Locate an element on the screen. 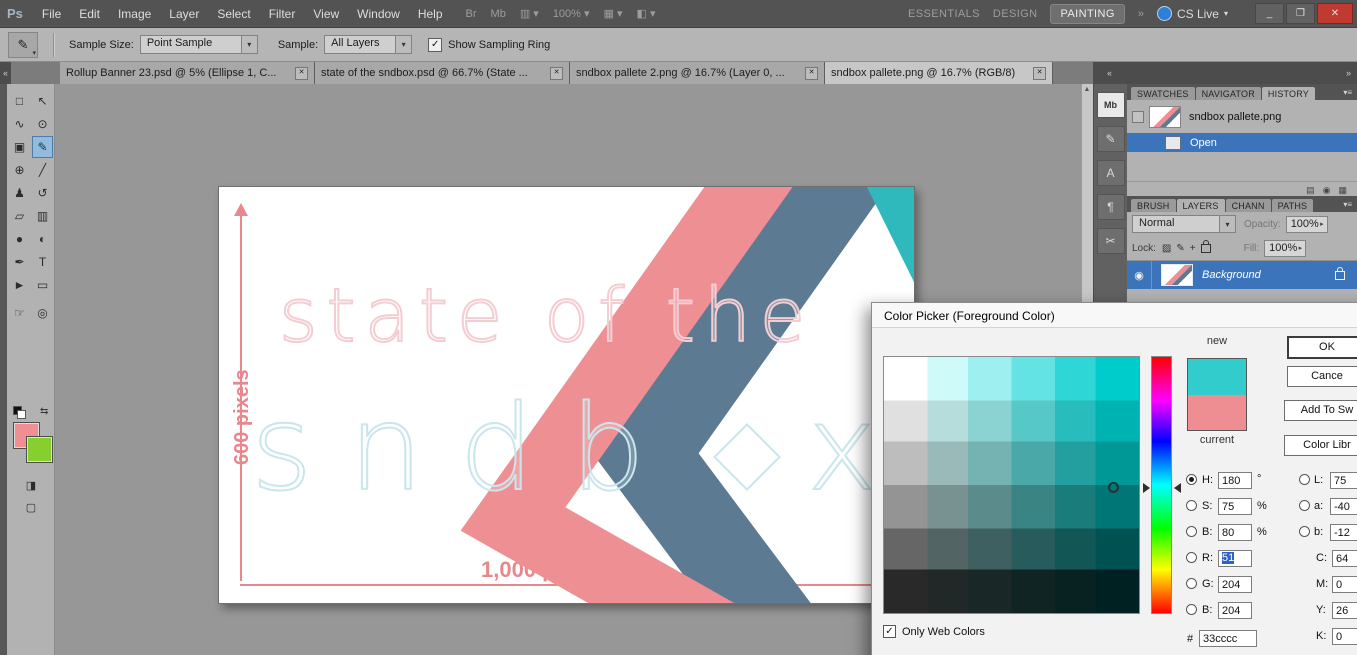  tab-scroll-left-button: « is located at coordinates (5, 73).